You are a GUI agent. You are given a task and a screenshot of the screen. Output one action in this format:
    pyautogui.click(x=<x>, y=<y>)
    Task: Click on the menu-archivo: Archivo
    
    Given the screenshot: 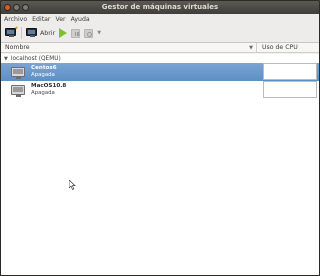 What is the action you would take?
    pyautogui.click(x=15, y=19)
    